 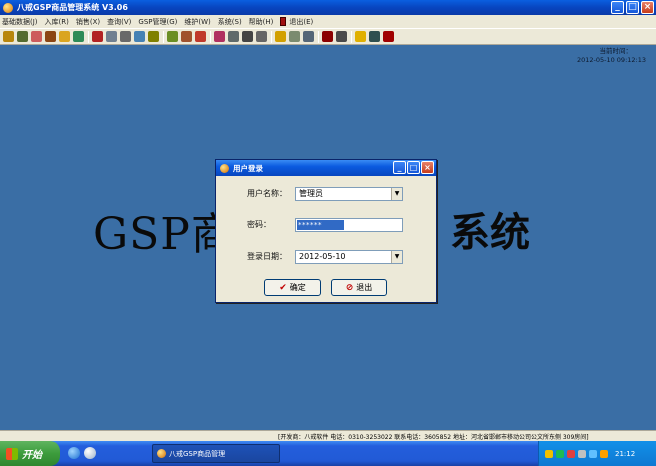 I want to click on username-label: 用户名称：, so click(x=267, y=193).